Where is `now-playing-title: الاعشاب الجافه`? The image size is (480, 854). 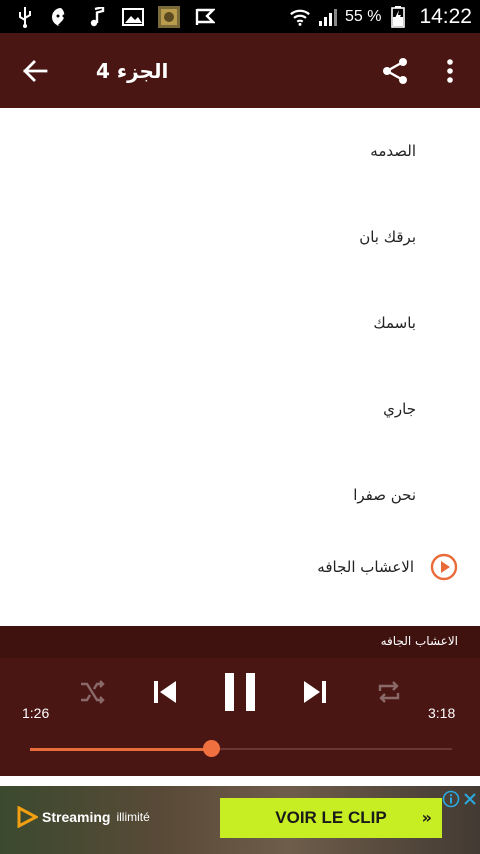 now-playing-title: الاعشاب الجافه is located at coordinates (419, 641).